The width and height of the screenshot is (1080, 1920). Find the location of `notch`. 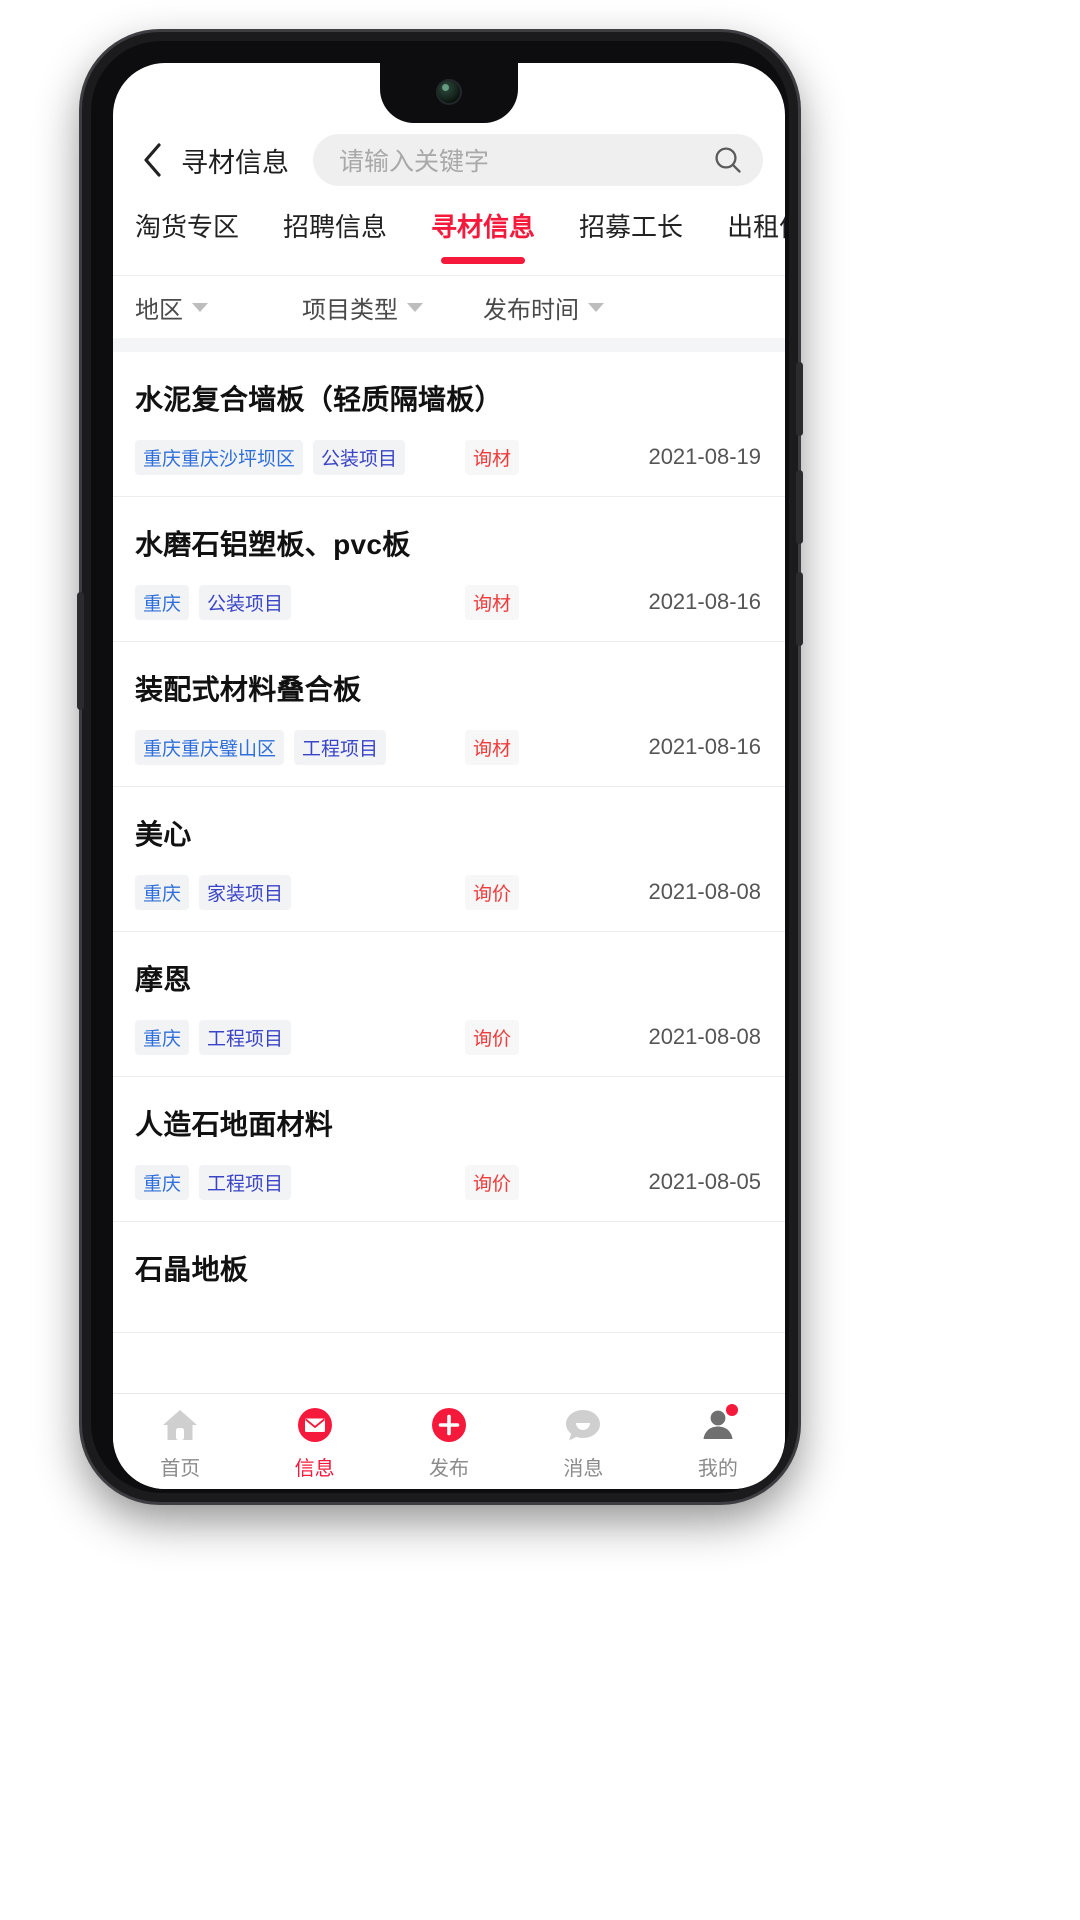

notch is located at coordinates (449, 93).